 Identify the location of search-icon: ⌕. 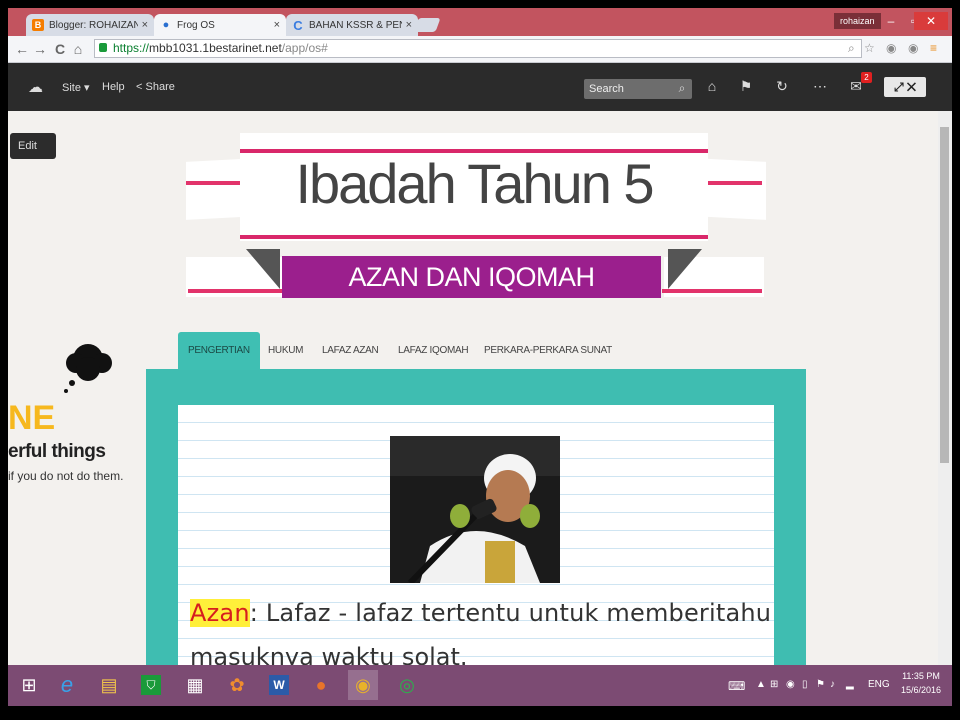
(682, 88).